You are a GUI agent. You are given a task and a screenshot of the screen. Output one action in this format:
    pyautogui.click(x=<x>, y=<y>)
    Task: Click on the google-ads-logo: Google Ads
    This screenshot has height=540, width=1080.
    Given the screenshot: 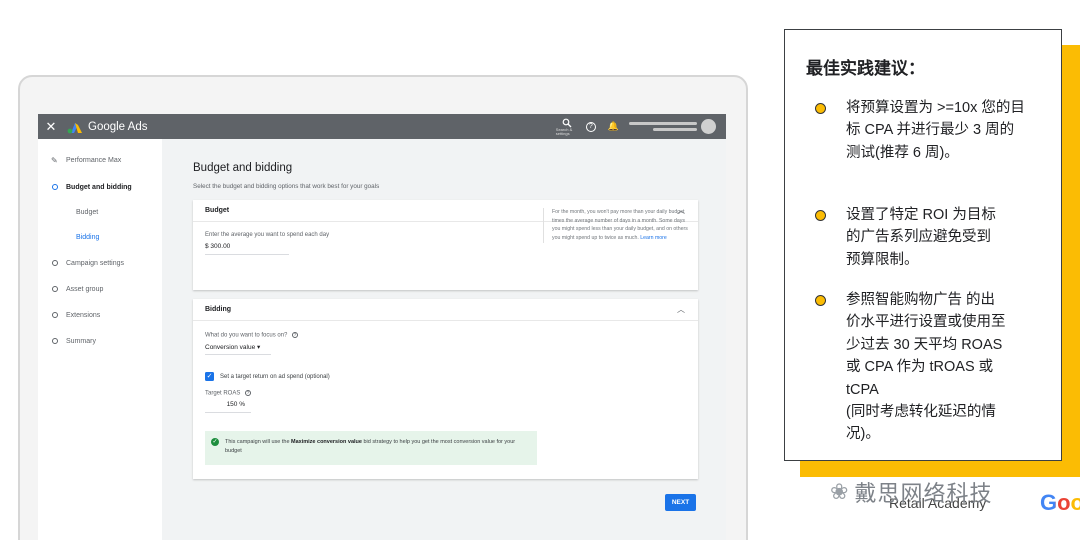 What is the action you would take?
    pyautogui.click(x=106, y=127)
    